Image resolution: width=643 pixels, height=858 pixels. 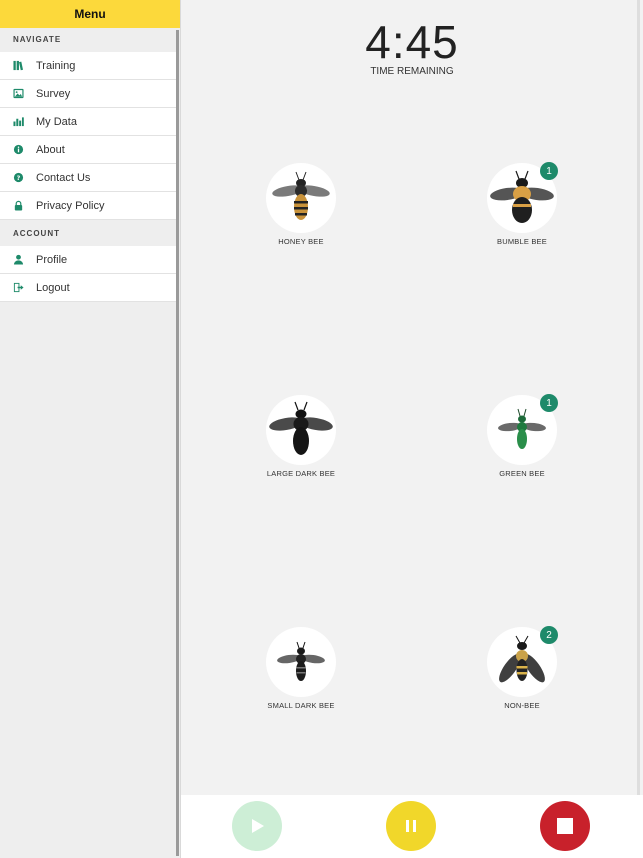 What do you see at coordinates (56, 121) in the screenshot?
I see `menu-item-label: My Data` at bounding box center [56, 121].